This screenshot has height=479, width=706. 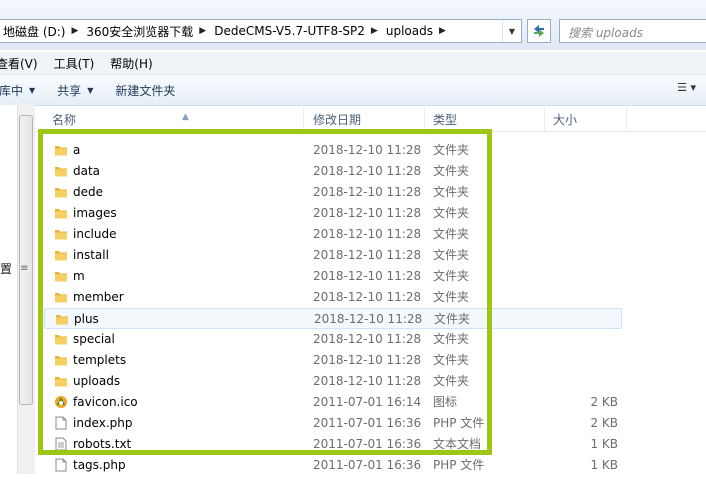 I want to click on include-in-library-label: 库中, so click(x=12, y=90).